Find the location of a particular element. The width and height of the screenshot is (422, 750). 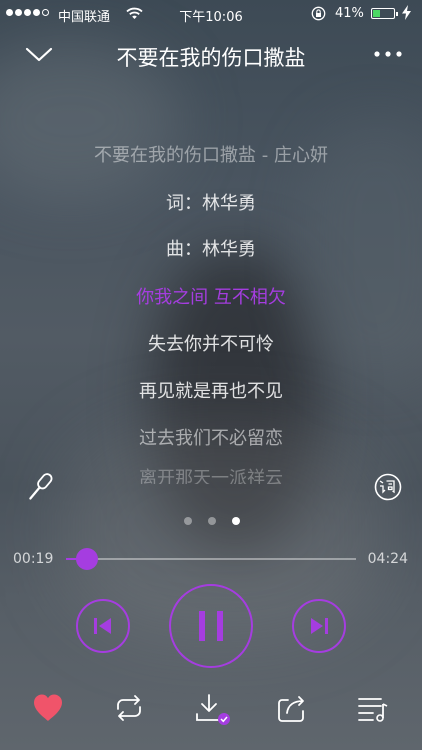

repeat-button is located at coordinates (129, 708).